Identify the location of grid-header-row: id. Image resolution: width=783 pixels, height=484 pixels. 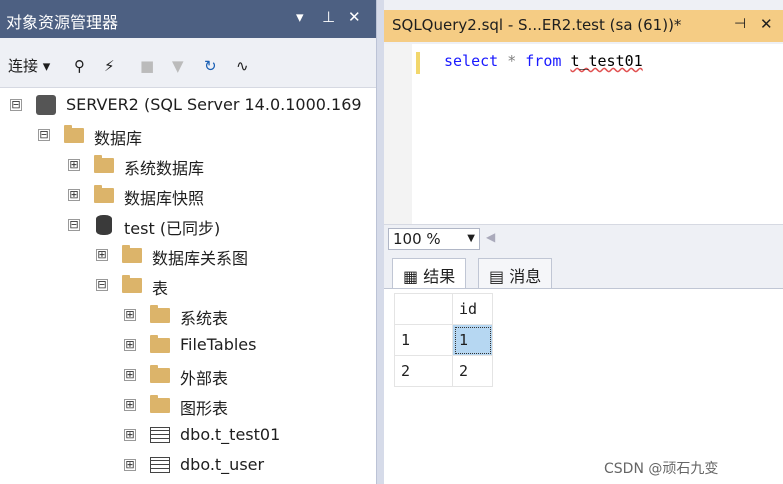
(443, 309).